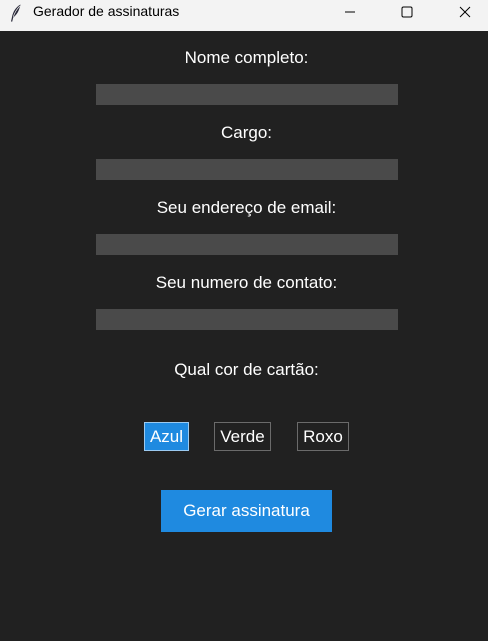 The height and width of the screenshot is (641, 488). Describe the element at coordinates (323, 436) in the screenshot. I see `color-option-roxo: Roxo` at that location.